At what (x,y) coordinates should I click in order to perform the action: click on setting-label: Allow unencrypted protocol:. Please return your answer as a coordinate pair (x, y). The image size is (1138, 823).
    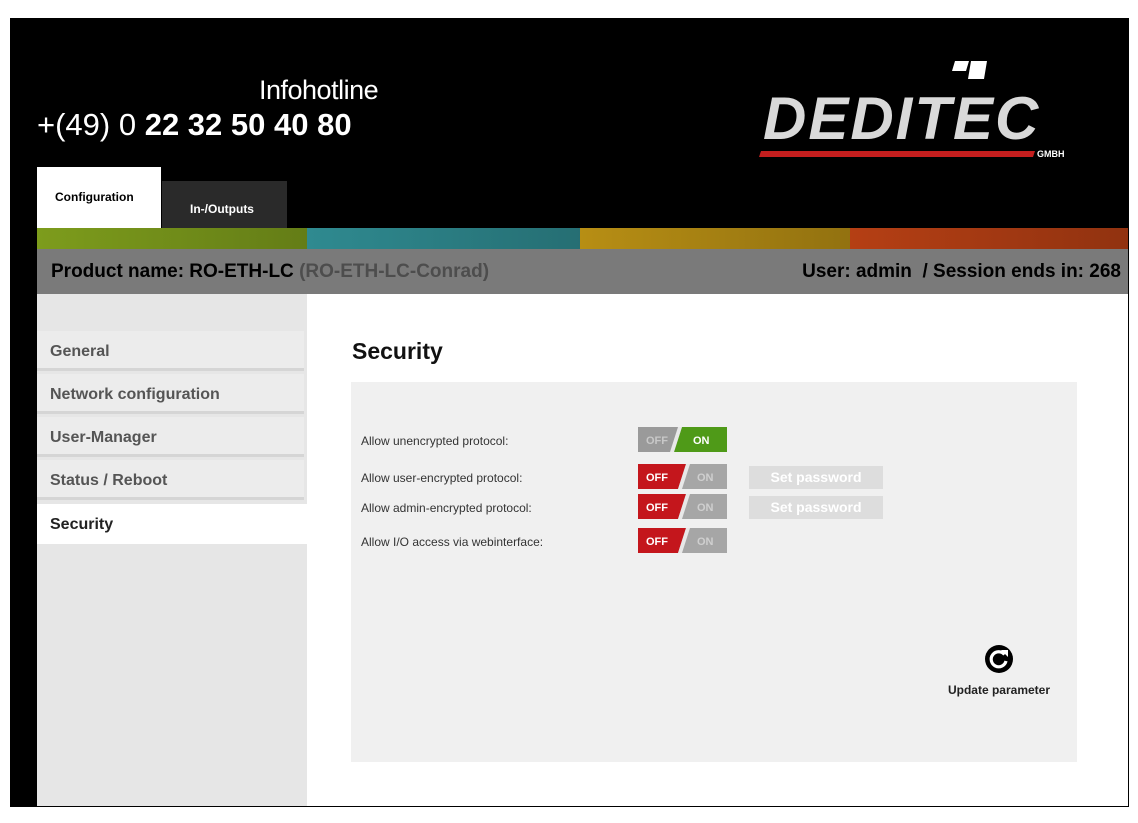
    Looking at the image, I should click on (435, 441).